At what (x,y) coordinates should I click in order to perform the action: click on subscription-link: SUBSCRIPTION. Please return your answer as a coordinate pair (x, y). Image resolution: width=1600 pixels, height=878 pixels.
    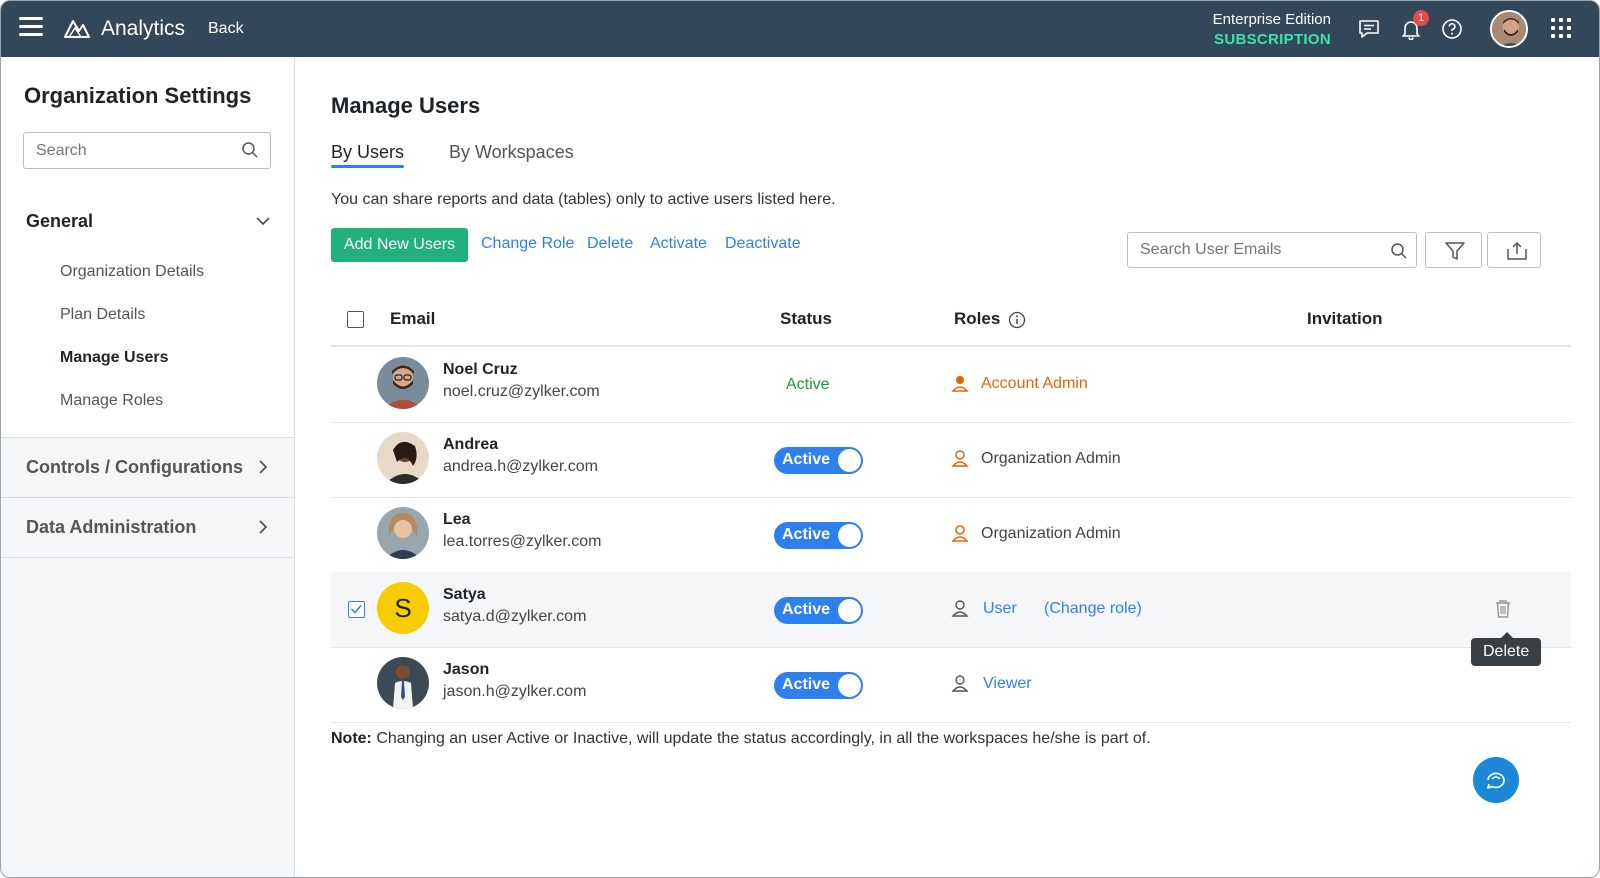
    Looking at the image, I should click on (1272, 40).